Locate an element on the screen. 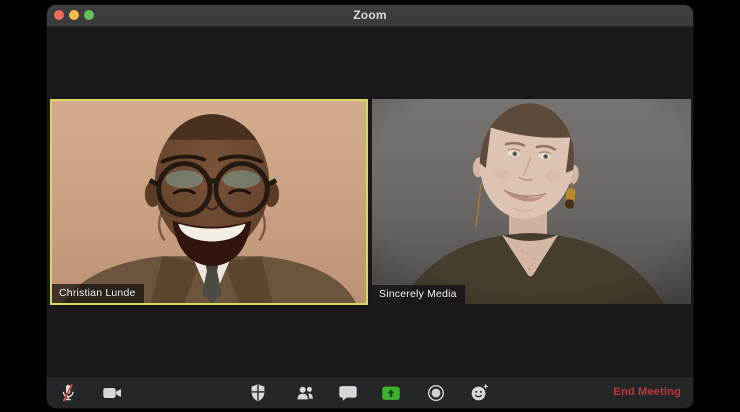 This screenshot has height=412, width=740. video-camera-icon is located at coordinates (112, 393).